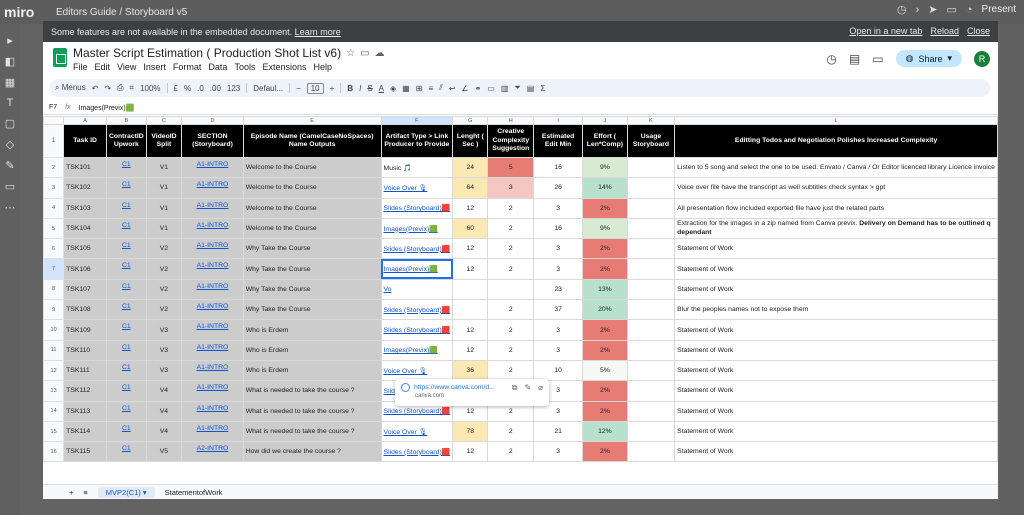 This screenshot has width=1024, height=515. I want to click on menu-view: View, so click(126, 67).